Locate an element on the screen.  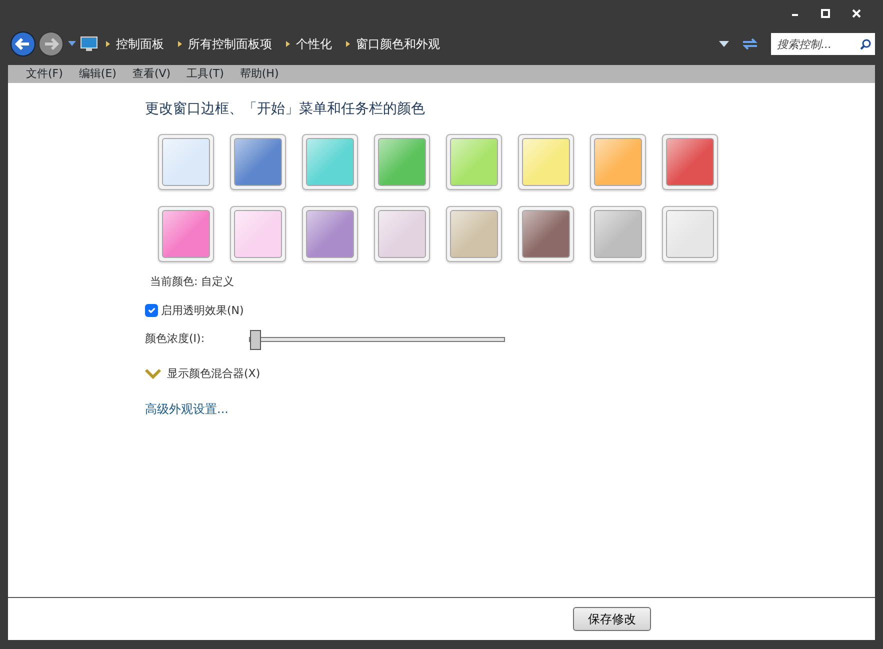
transparency-checkbox is located at coordinates (151, 311).